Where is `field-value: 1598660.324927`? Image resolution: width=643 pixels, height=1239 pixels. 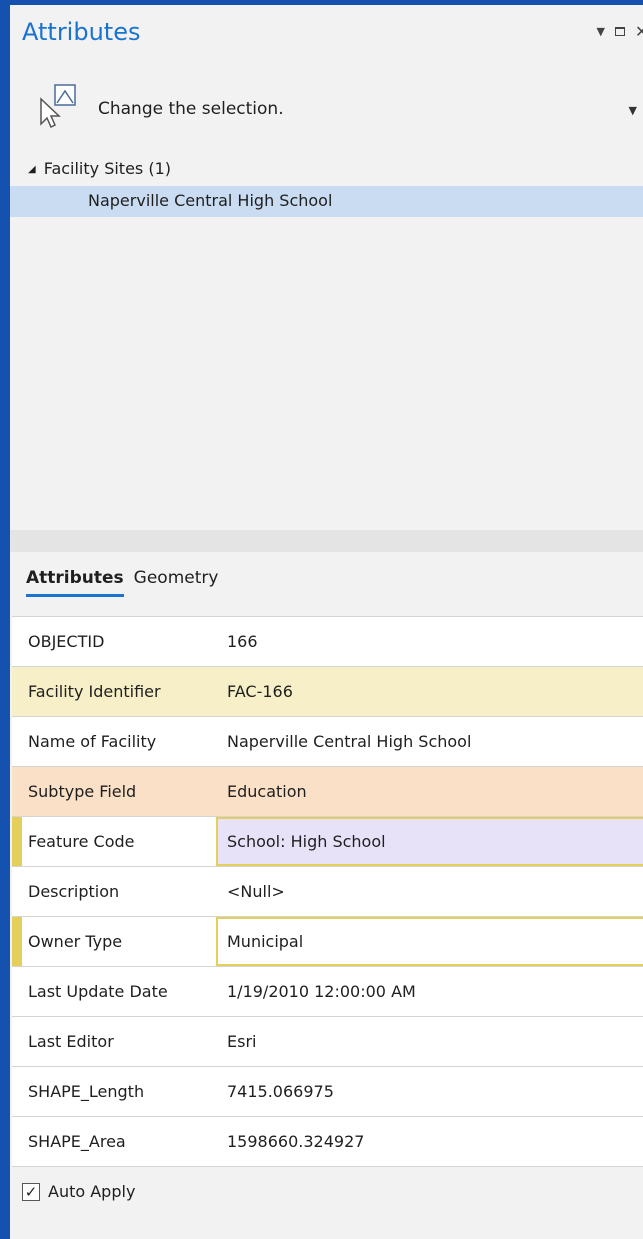
field-value: 1598660.324927 is located at coordinates (296, 1141).